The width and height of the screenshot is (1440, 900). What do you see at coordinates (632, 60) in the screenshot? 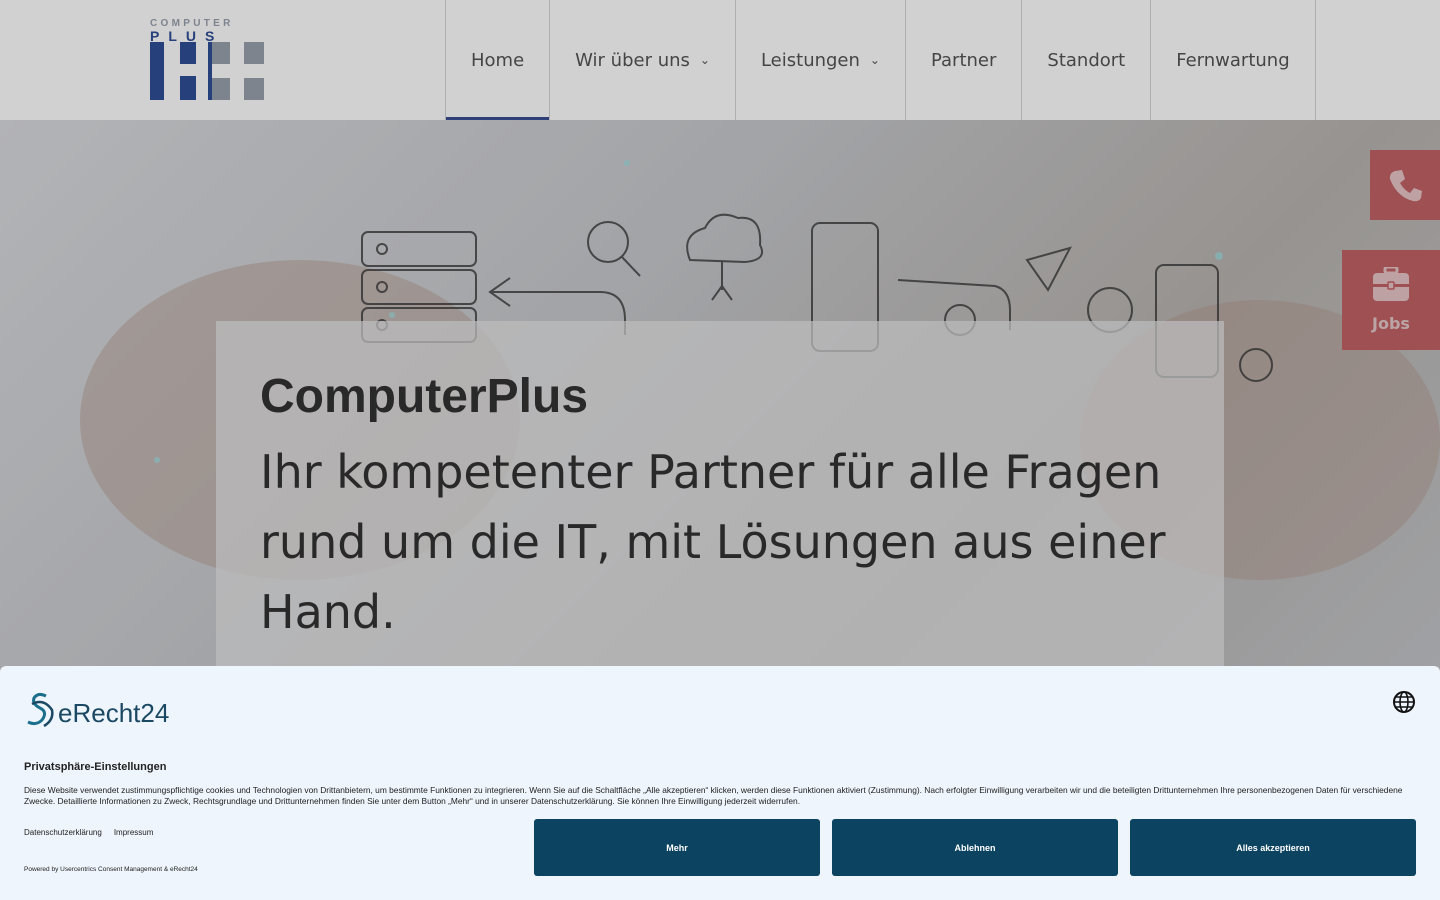
I see `nav-wir-ueber-uns-label: Wir über uns` at bounding box center [632, 60].